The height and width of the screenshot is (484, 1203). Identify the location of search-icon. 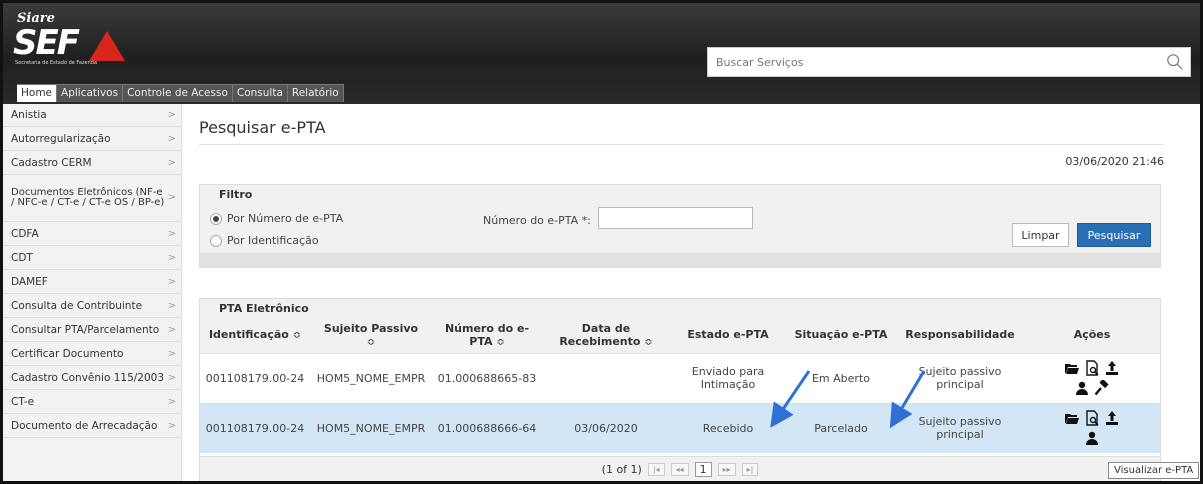
(1175, 62).